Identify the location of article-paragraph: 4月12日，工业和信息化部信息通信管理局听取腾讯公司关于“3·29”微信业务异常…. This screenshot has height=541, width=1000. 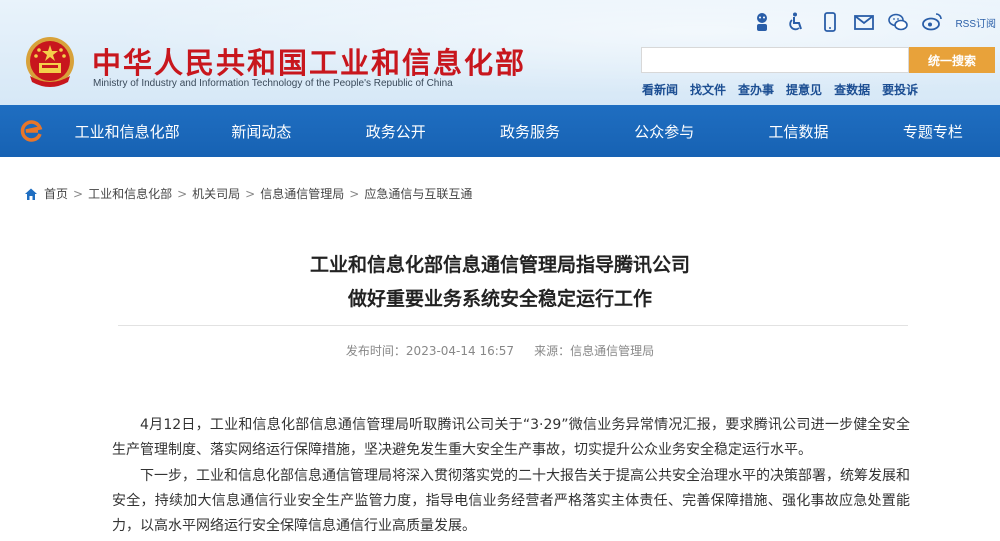
(511, 437).